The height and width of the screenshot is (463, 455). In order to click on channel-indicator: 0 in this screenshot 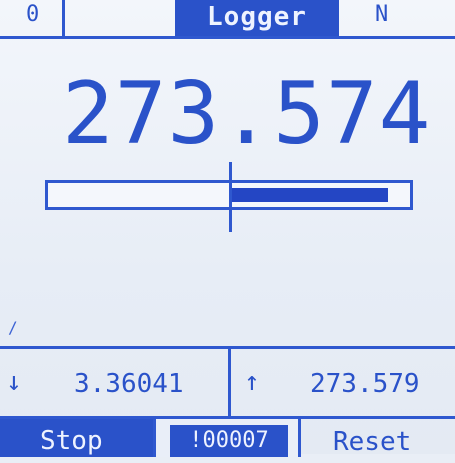, I will do `click(32, 18)`.